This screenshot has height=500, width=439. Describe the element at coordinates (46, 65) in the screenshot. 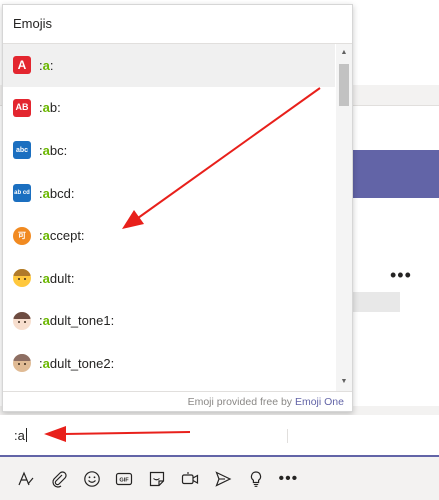

I see `emoji-item-label: :a:` at that location.